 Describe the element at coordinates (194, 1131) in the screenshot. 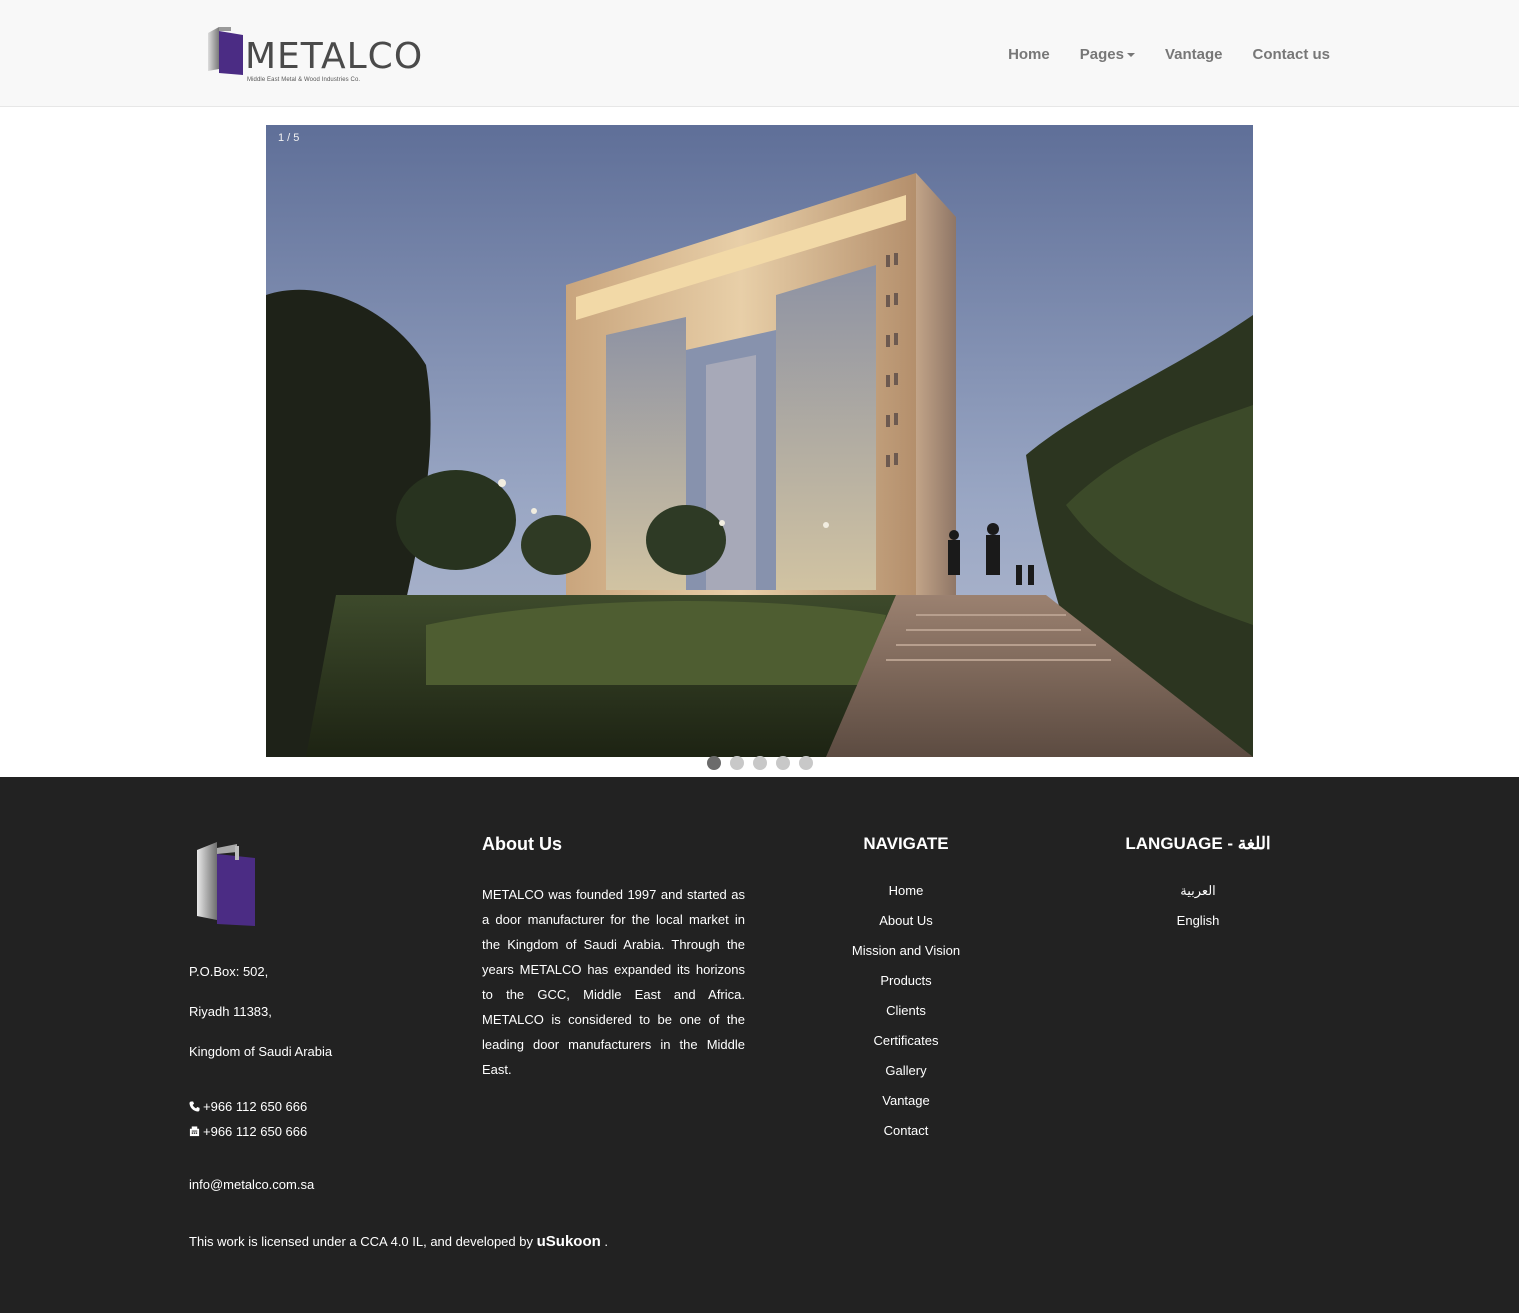

I see `fax-icon` at that location.